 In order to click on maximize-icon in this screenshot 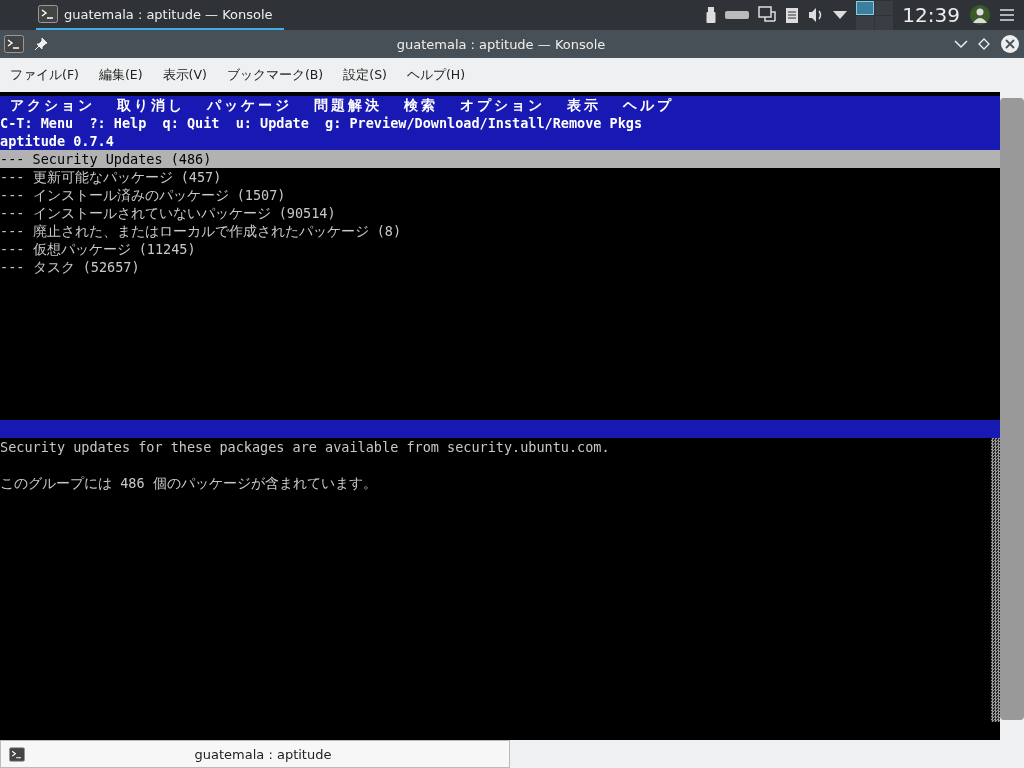, I will do `click(984, 44)`.